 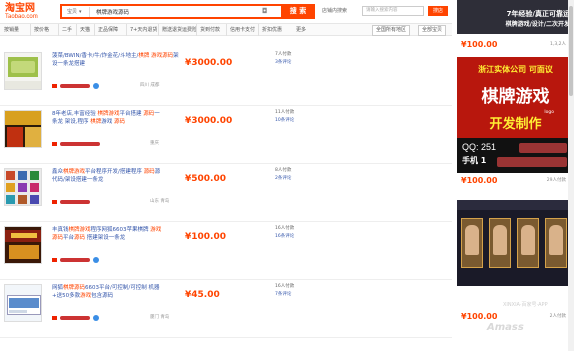 What do you see at coordinates (335, 11) in the screenshot?
I see `shop-search-label: 店铺内搜索` at bounding box center [335, 11].